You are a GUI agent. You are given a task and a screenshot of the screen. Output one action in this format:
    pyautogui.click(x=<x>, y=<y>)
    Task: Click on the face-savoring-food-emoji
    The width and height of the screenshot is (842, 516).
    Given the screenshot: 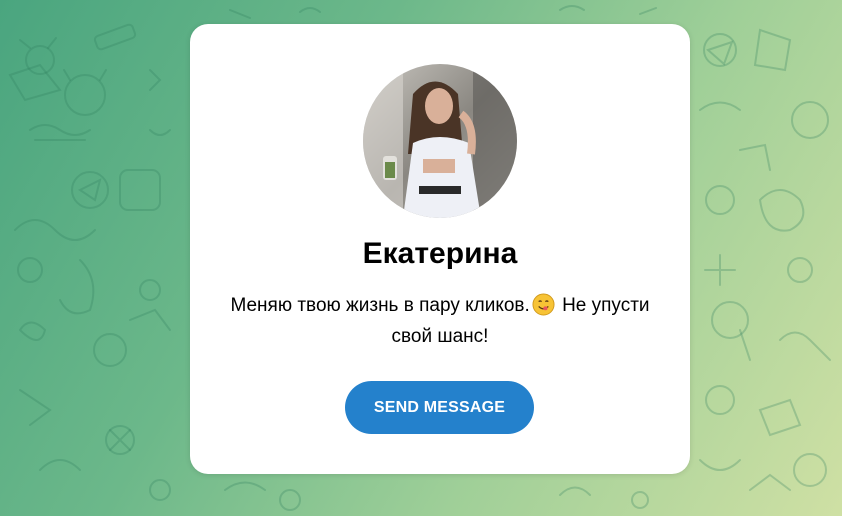 What is the action you would take?
    pyautogui.click(x=543, y=304)
    